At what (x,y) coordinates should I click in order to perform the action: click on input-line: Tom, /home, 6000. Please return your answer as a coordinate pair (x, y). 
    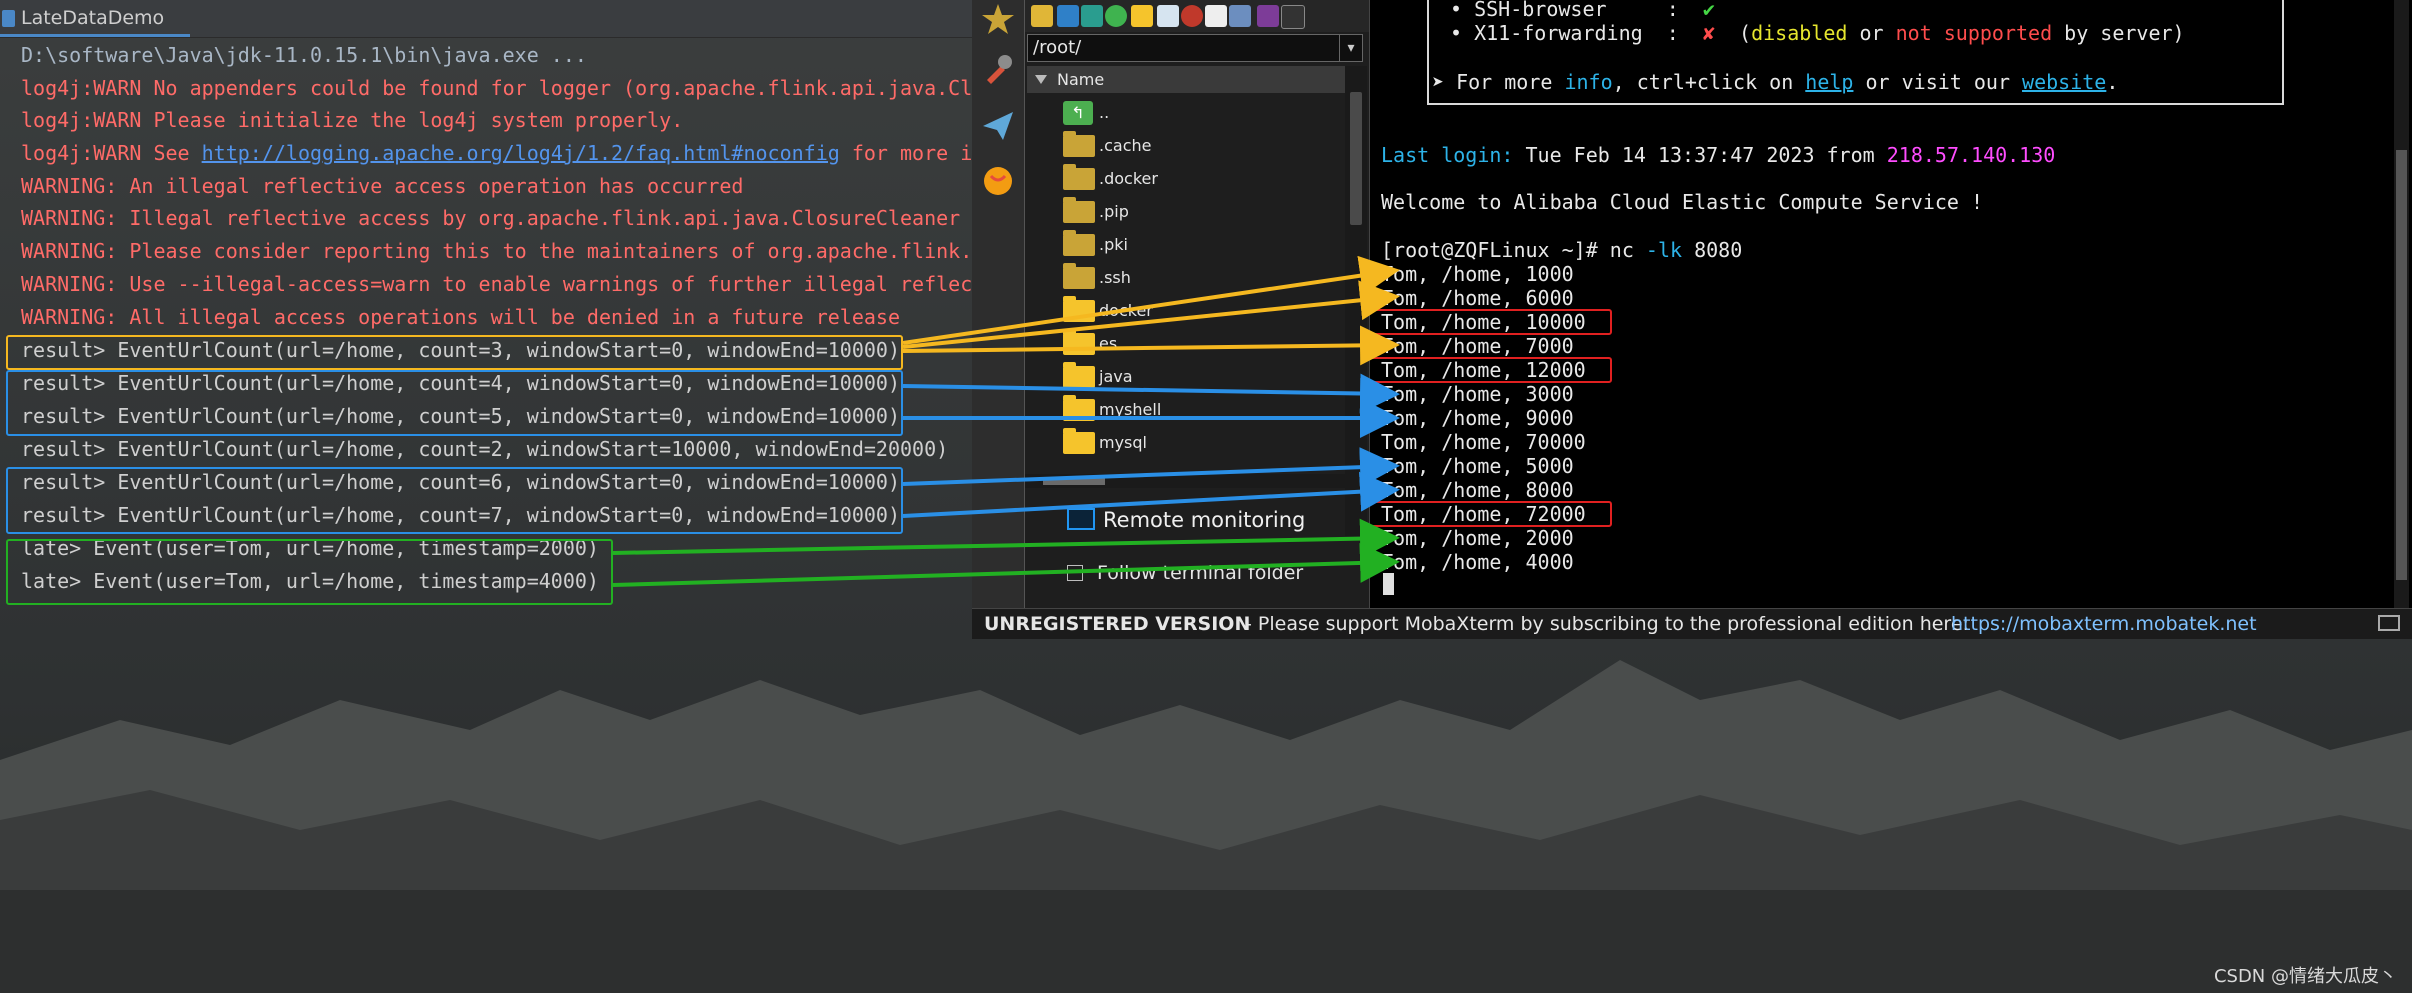
    Looking at the image, I should click on (1477, 298).